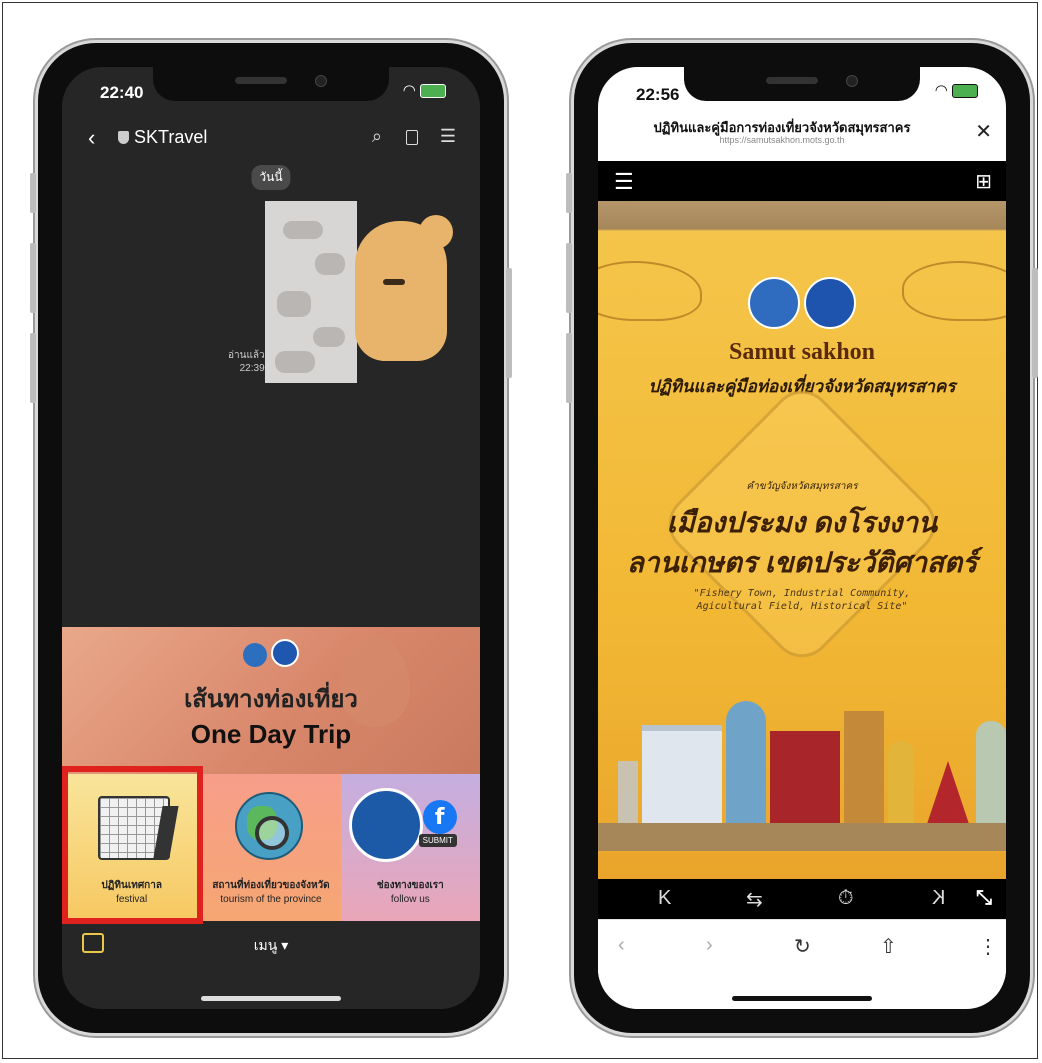 This screenshot has width=1042, height=1063. Describe the element at coordinates (802, 522) in the screenshot. I see `motto-line-1: เมืองประมง ดงโรงงาน` at that location.